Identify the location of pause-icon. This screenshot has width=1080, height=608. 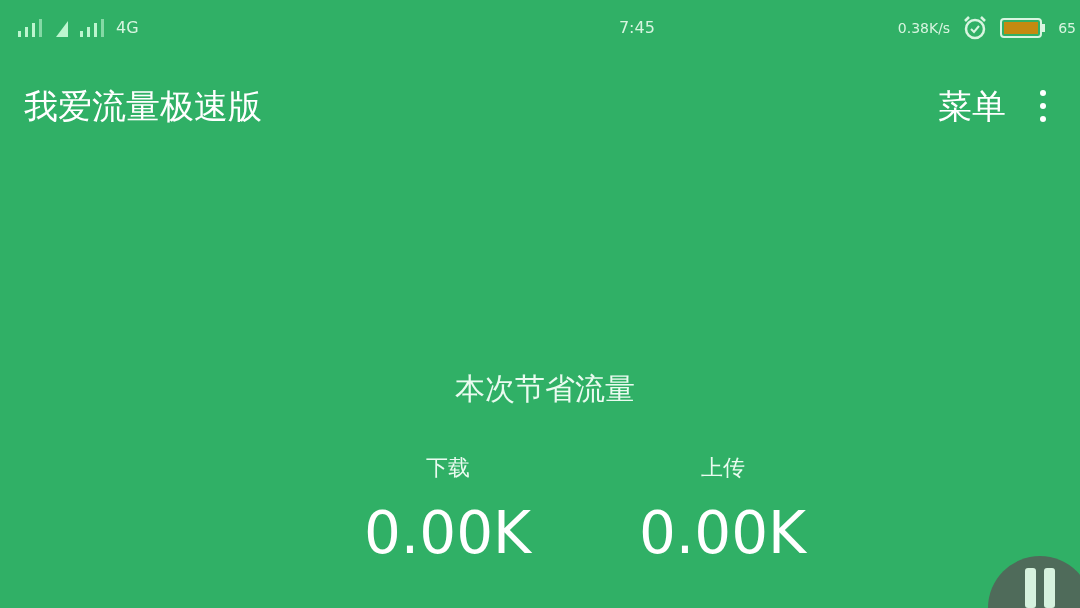
(1040, 588).